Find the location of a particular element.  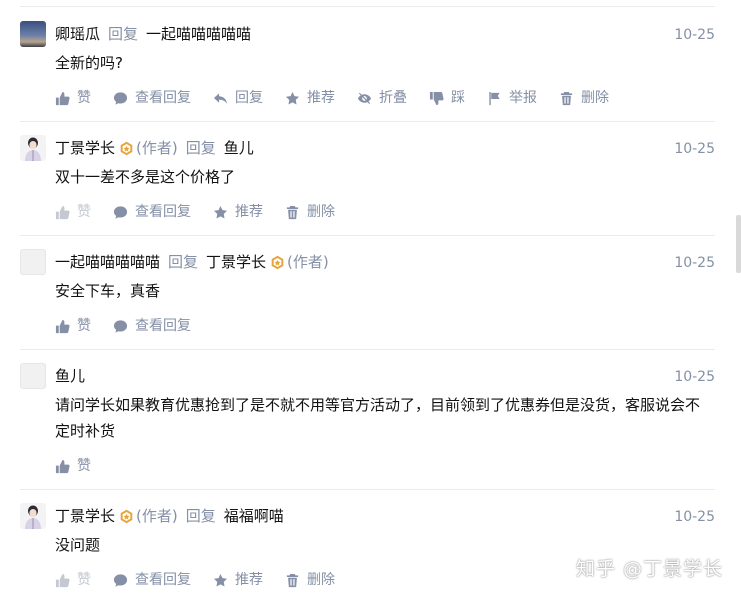

comment-header: 鱼儿 is located at coordinates (70, 376).